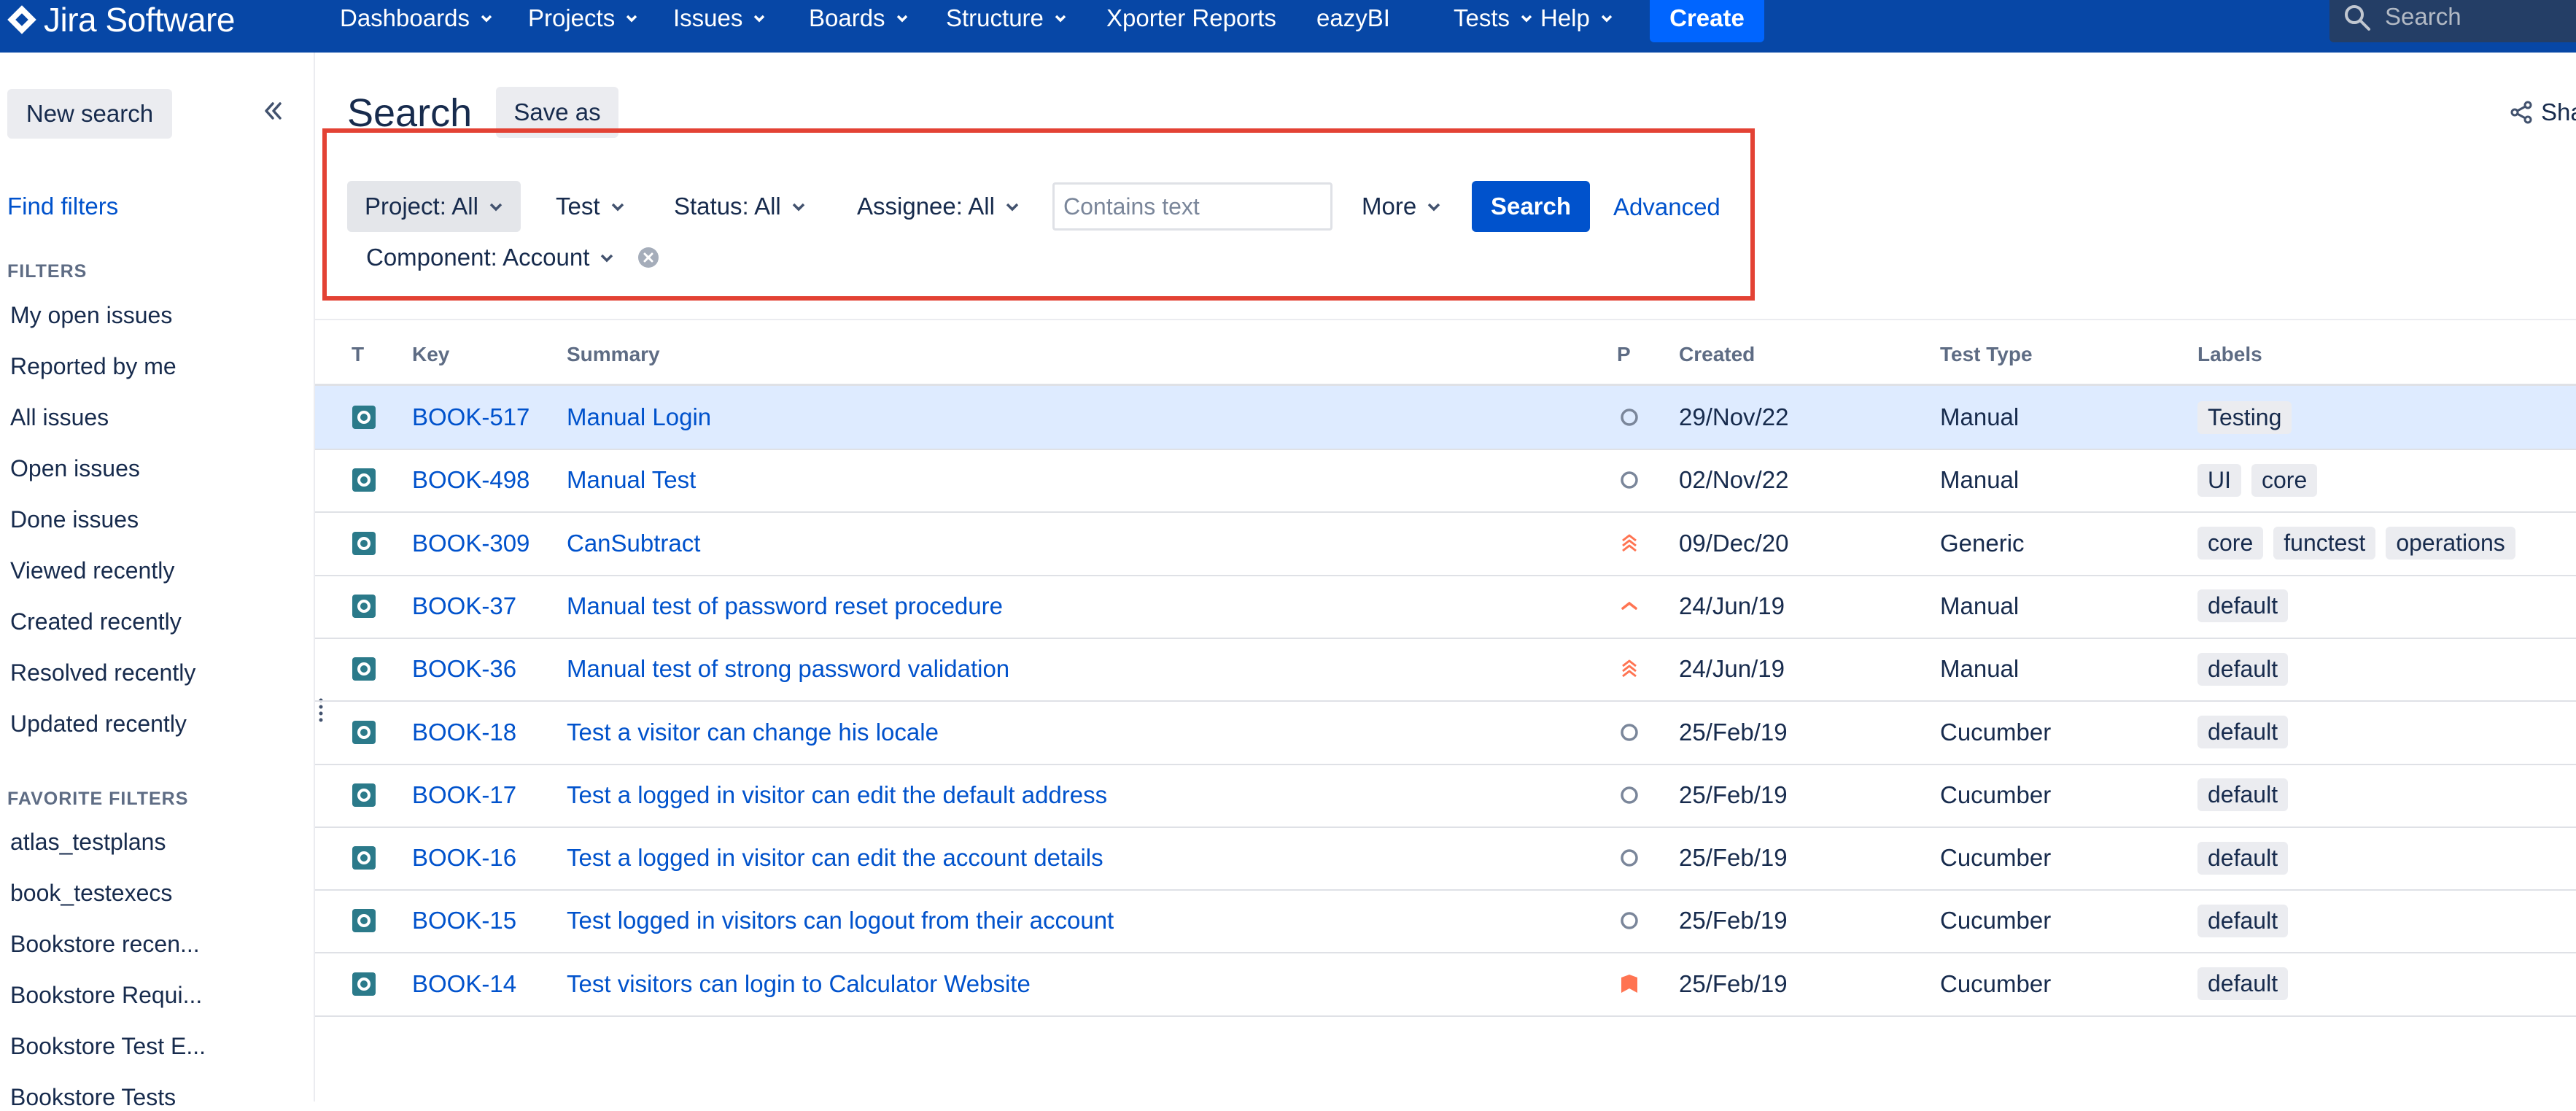 The image size is (2576, 1111). Describe the element at coordinates (102, 672) in the screenshot. I see `sidebar-filter-link: Resolved recently` at that location.